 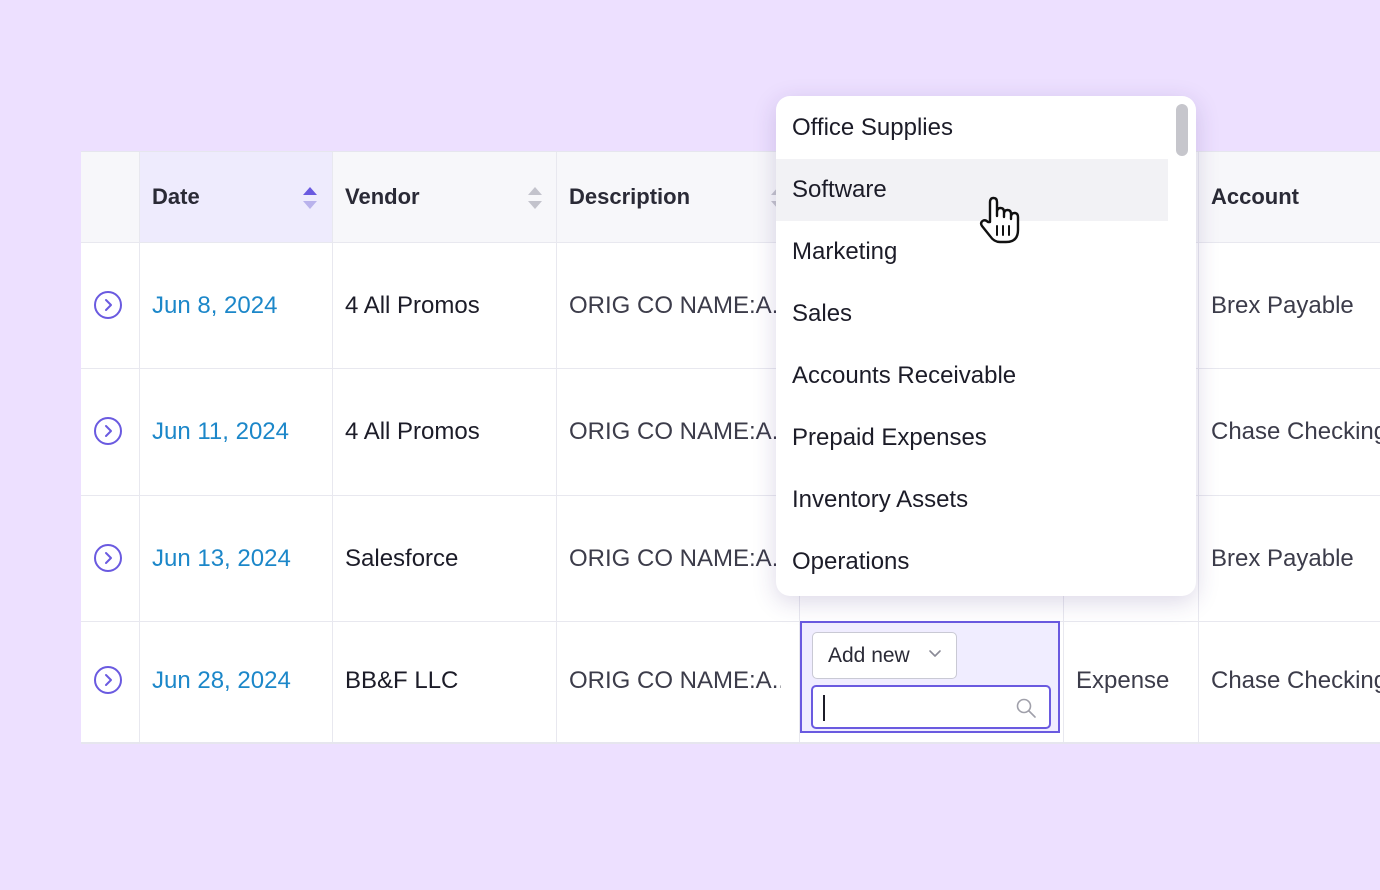 What do you see at coordinates (220, 432) in the screenshot?
I see `row-date: Jun 11, 2024` at bounding box center [220, 432].